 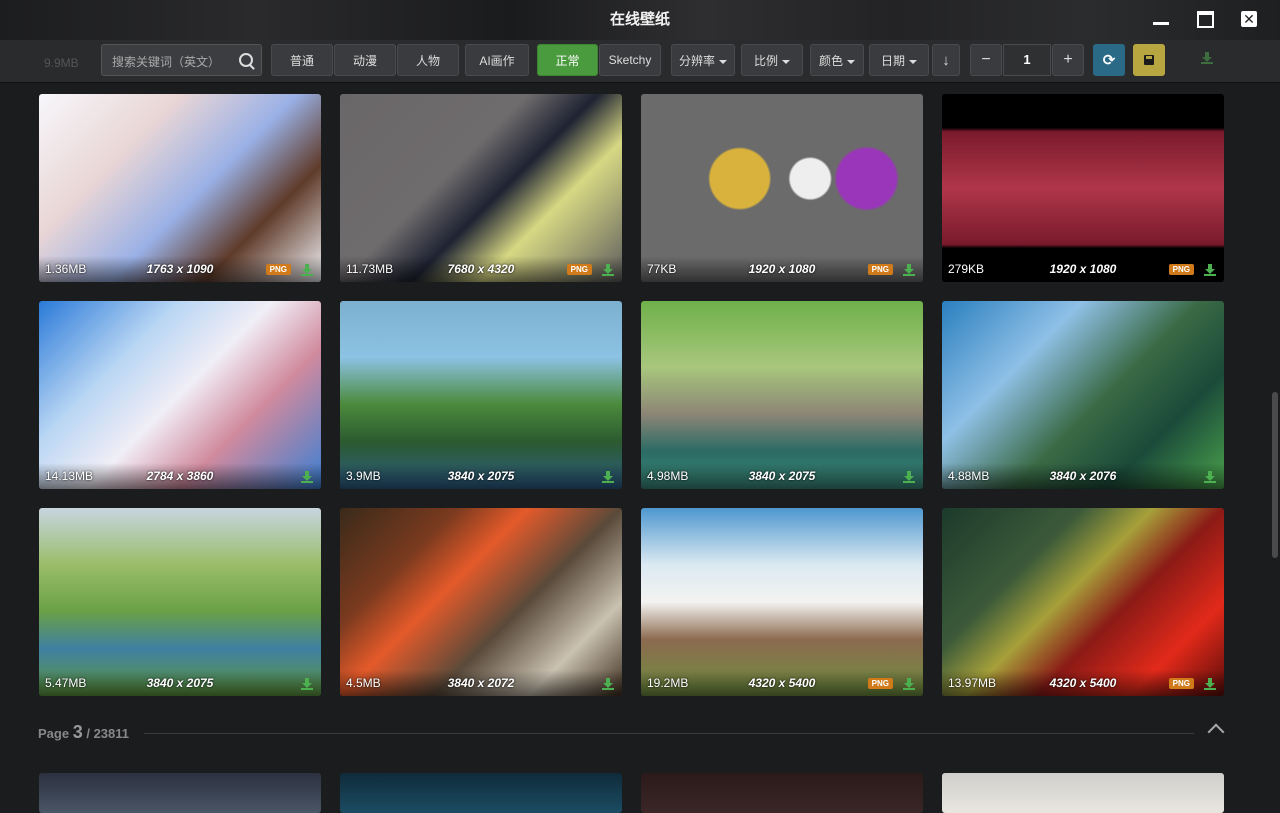 What do you see at coordinates (1083, 683) in the screenshot?
I see `card-info-bar: 13.97MB 4320 x 5400 PNG` at bounding box center [1083, 683].